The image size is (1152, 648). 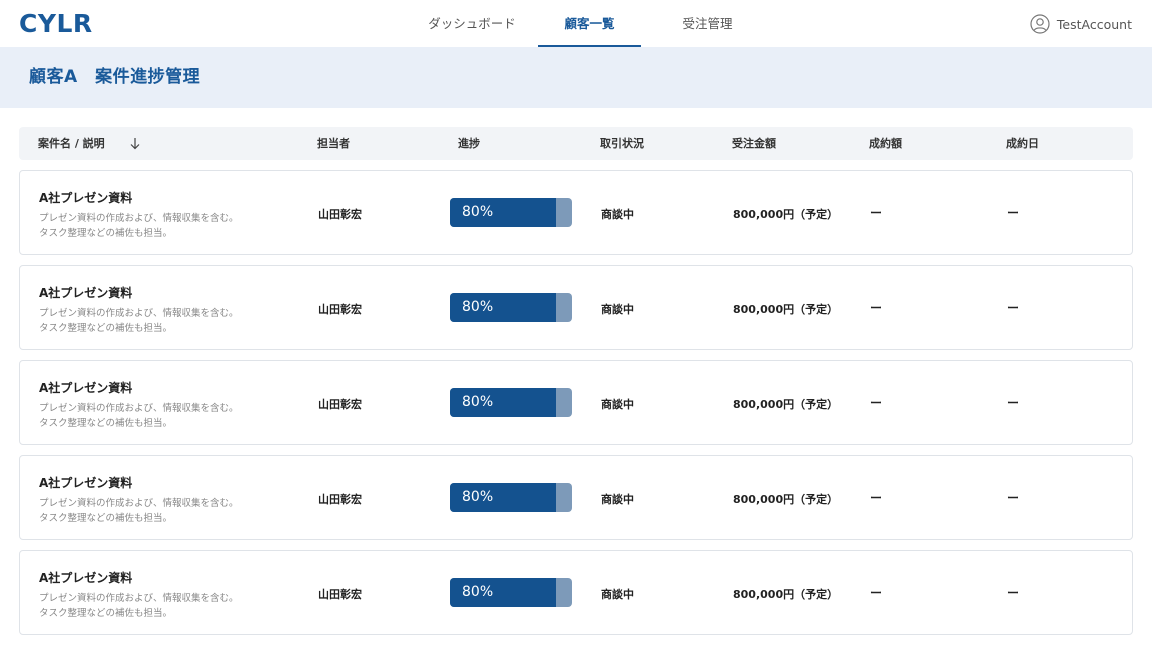 I want to click on table-header: 案件名 / 説明 担当者 進捗 取引状況 受注金額 成約額 成約日, so click(x=576, y=143).